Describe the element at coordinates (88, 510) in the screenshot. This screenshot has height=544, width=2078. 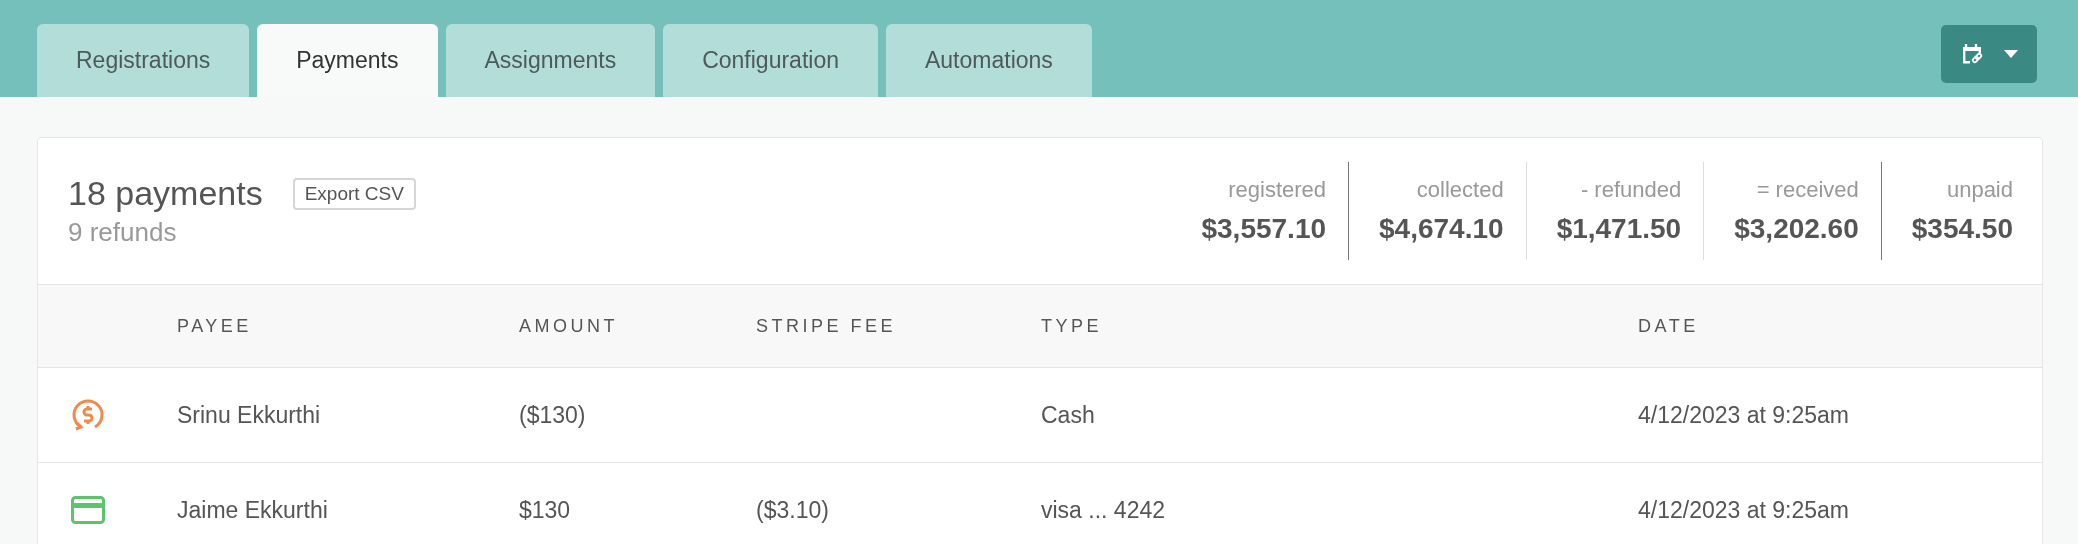
I see `credit-card-icon` at that location.